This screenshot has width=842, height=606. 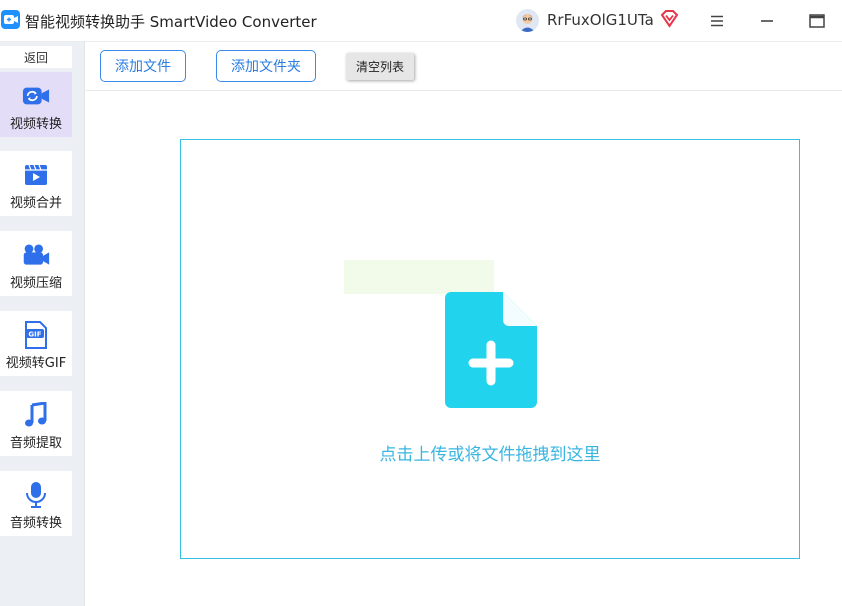 What do you see at coordinates (767, 21) in the screenshot?
I see `minimize-icon` at bounding box center [767, 21].